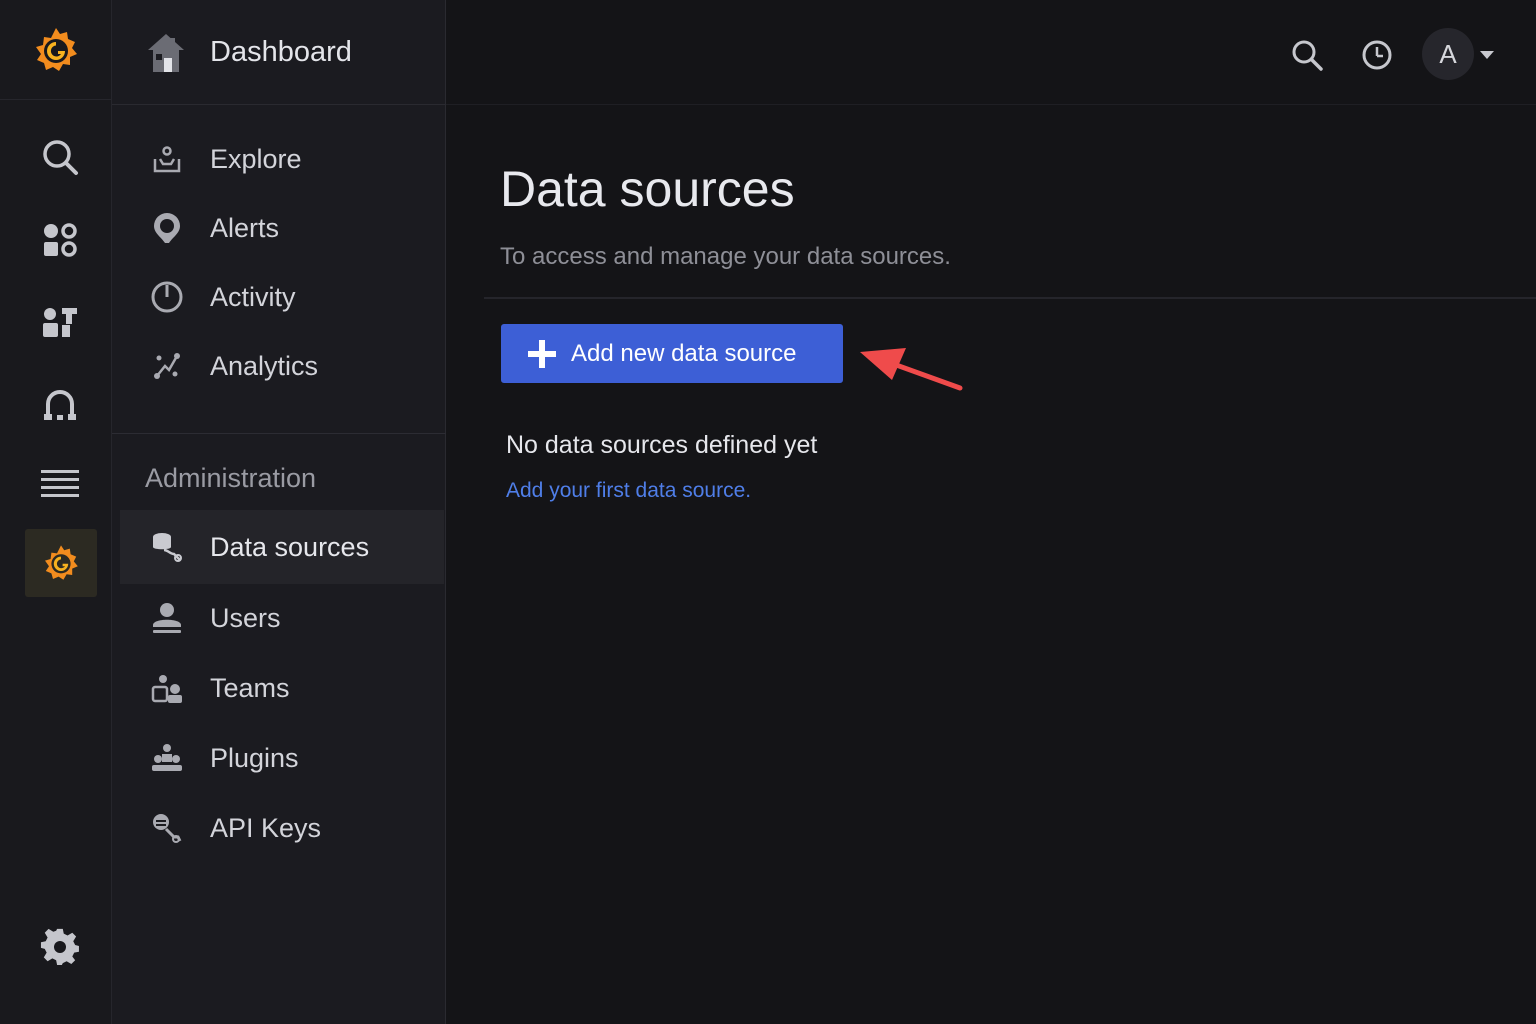 The width and height of the screenshot is (1536, 1024). I want to click on settings-gear-icon, so click(59, 946).